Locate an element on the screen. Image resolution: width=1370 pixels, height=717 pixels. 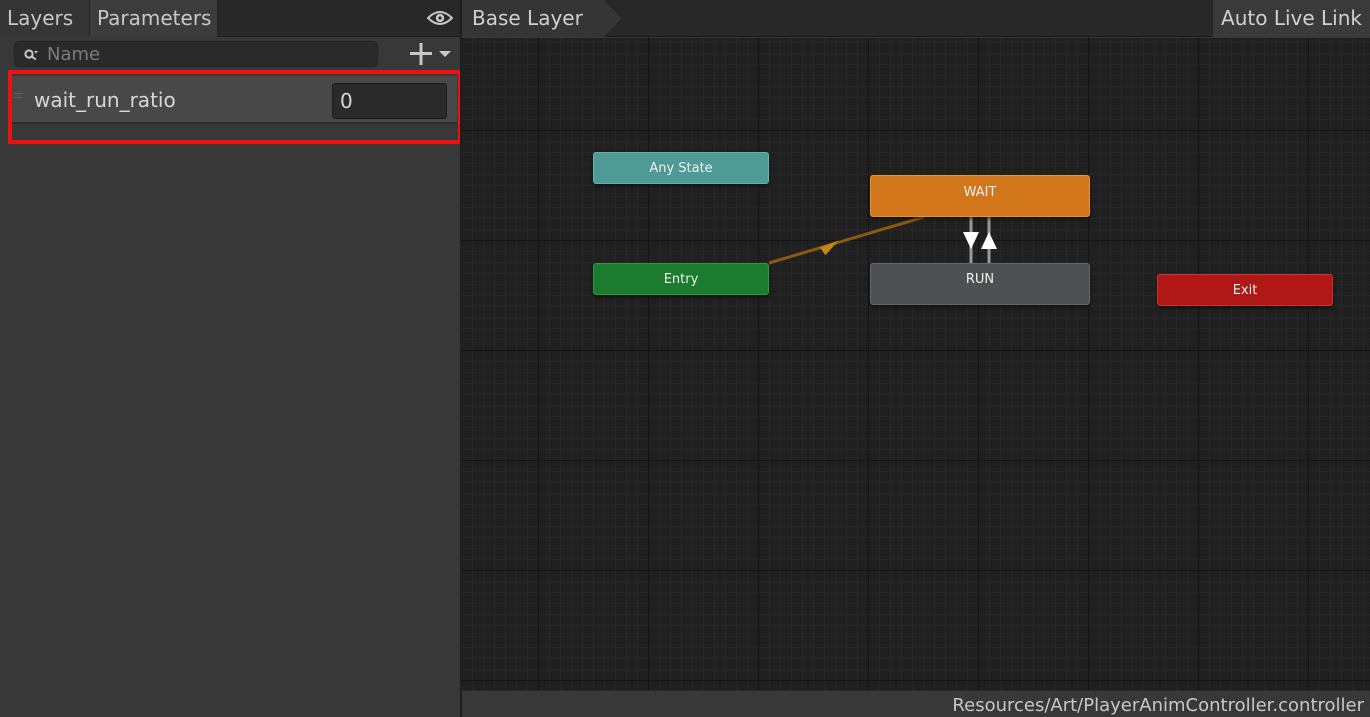
parameter-row: wait_run_ratio is located at coordinates (234, 100).